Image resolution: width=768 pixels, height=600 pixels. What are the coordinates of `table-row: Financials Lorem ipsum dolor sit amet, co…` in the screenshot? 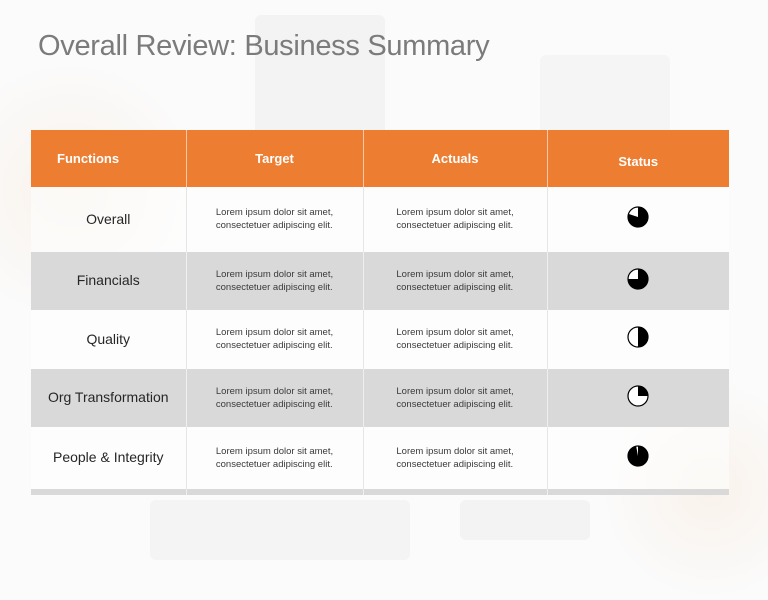 It's located at (380, 281).